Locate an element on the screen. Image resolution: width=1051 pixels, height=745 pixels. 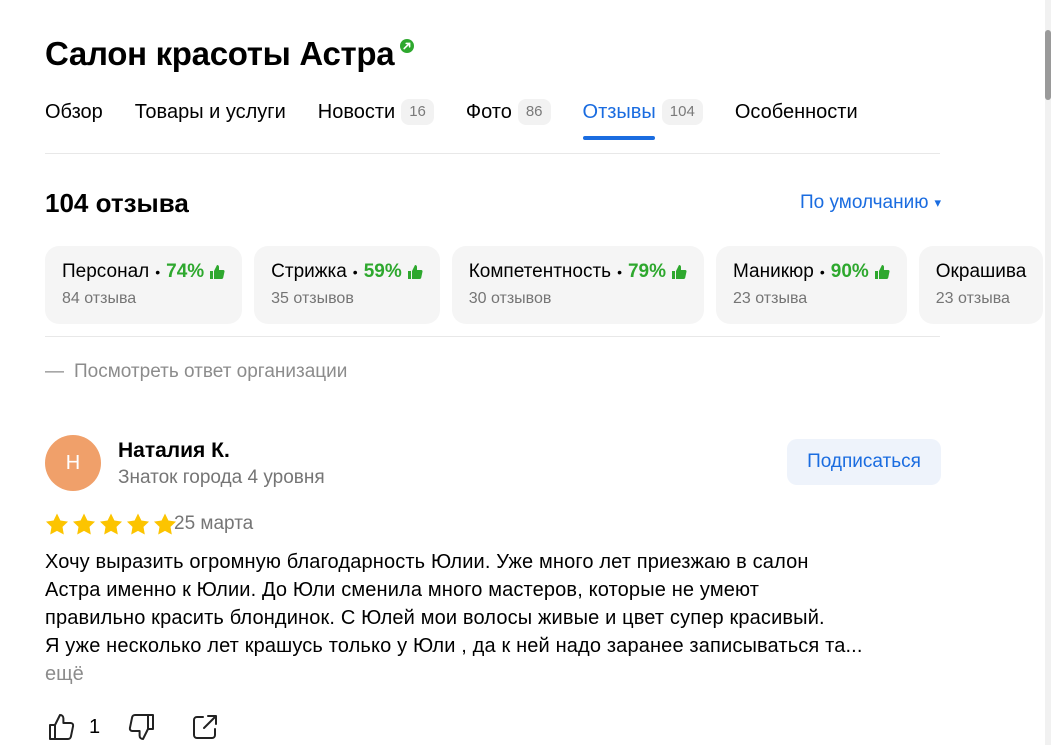
tab-features: Особенности is located at coordinates (796, 119).